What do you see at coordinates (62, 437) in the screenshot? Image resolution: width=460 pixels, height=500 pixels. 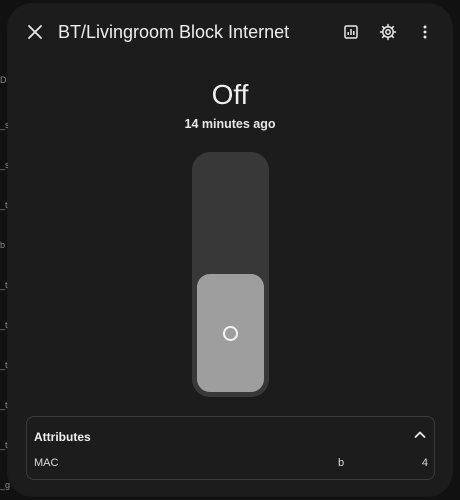 I see `attributes-title: Attributes` at bounding box center [62, 437].